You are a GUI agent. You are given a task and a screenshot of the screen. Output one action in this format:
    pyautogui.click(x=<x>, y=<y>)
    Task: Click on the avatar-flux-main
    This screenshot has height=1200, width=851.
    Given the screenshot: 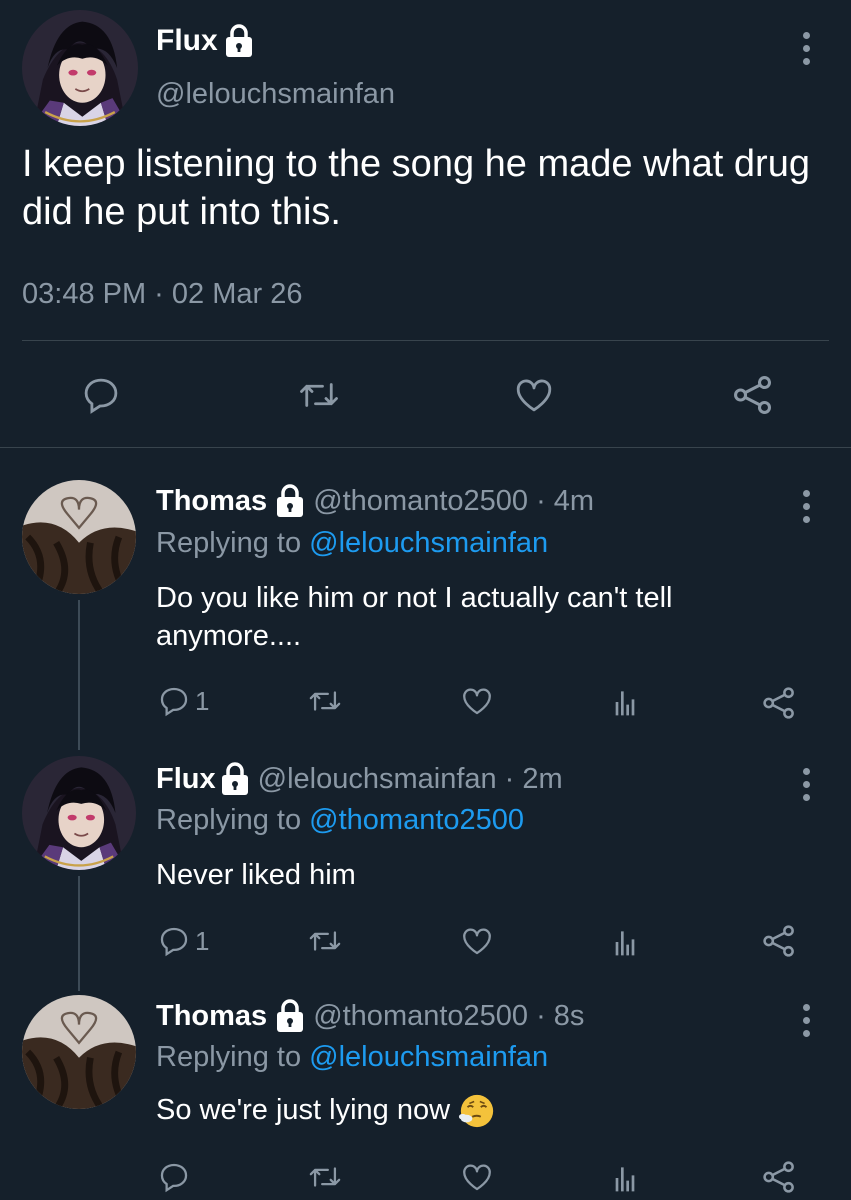 What is the action you would take?
    pyautogui.click(x=80, y=68)
    